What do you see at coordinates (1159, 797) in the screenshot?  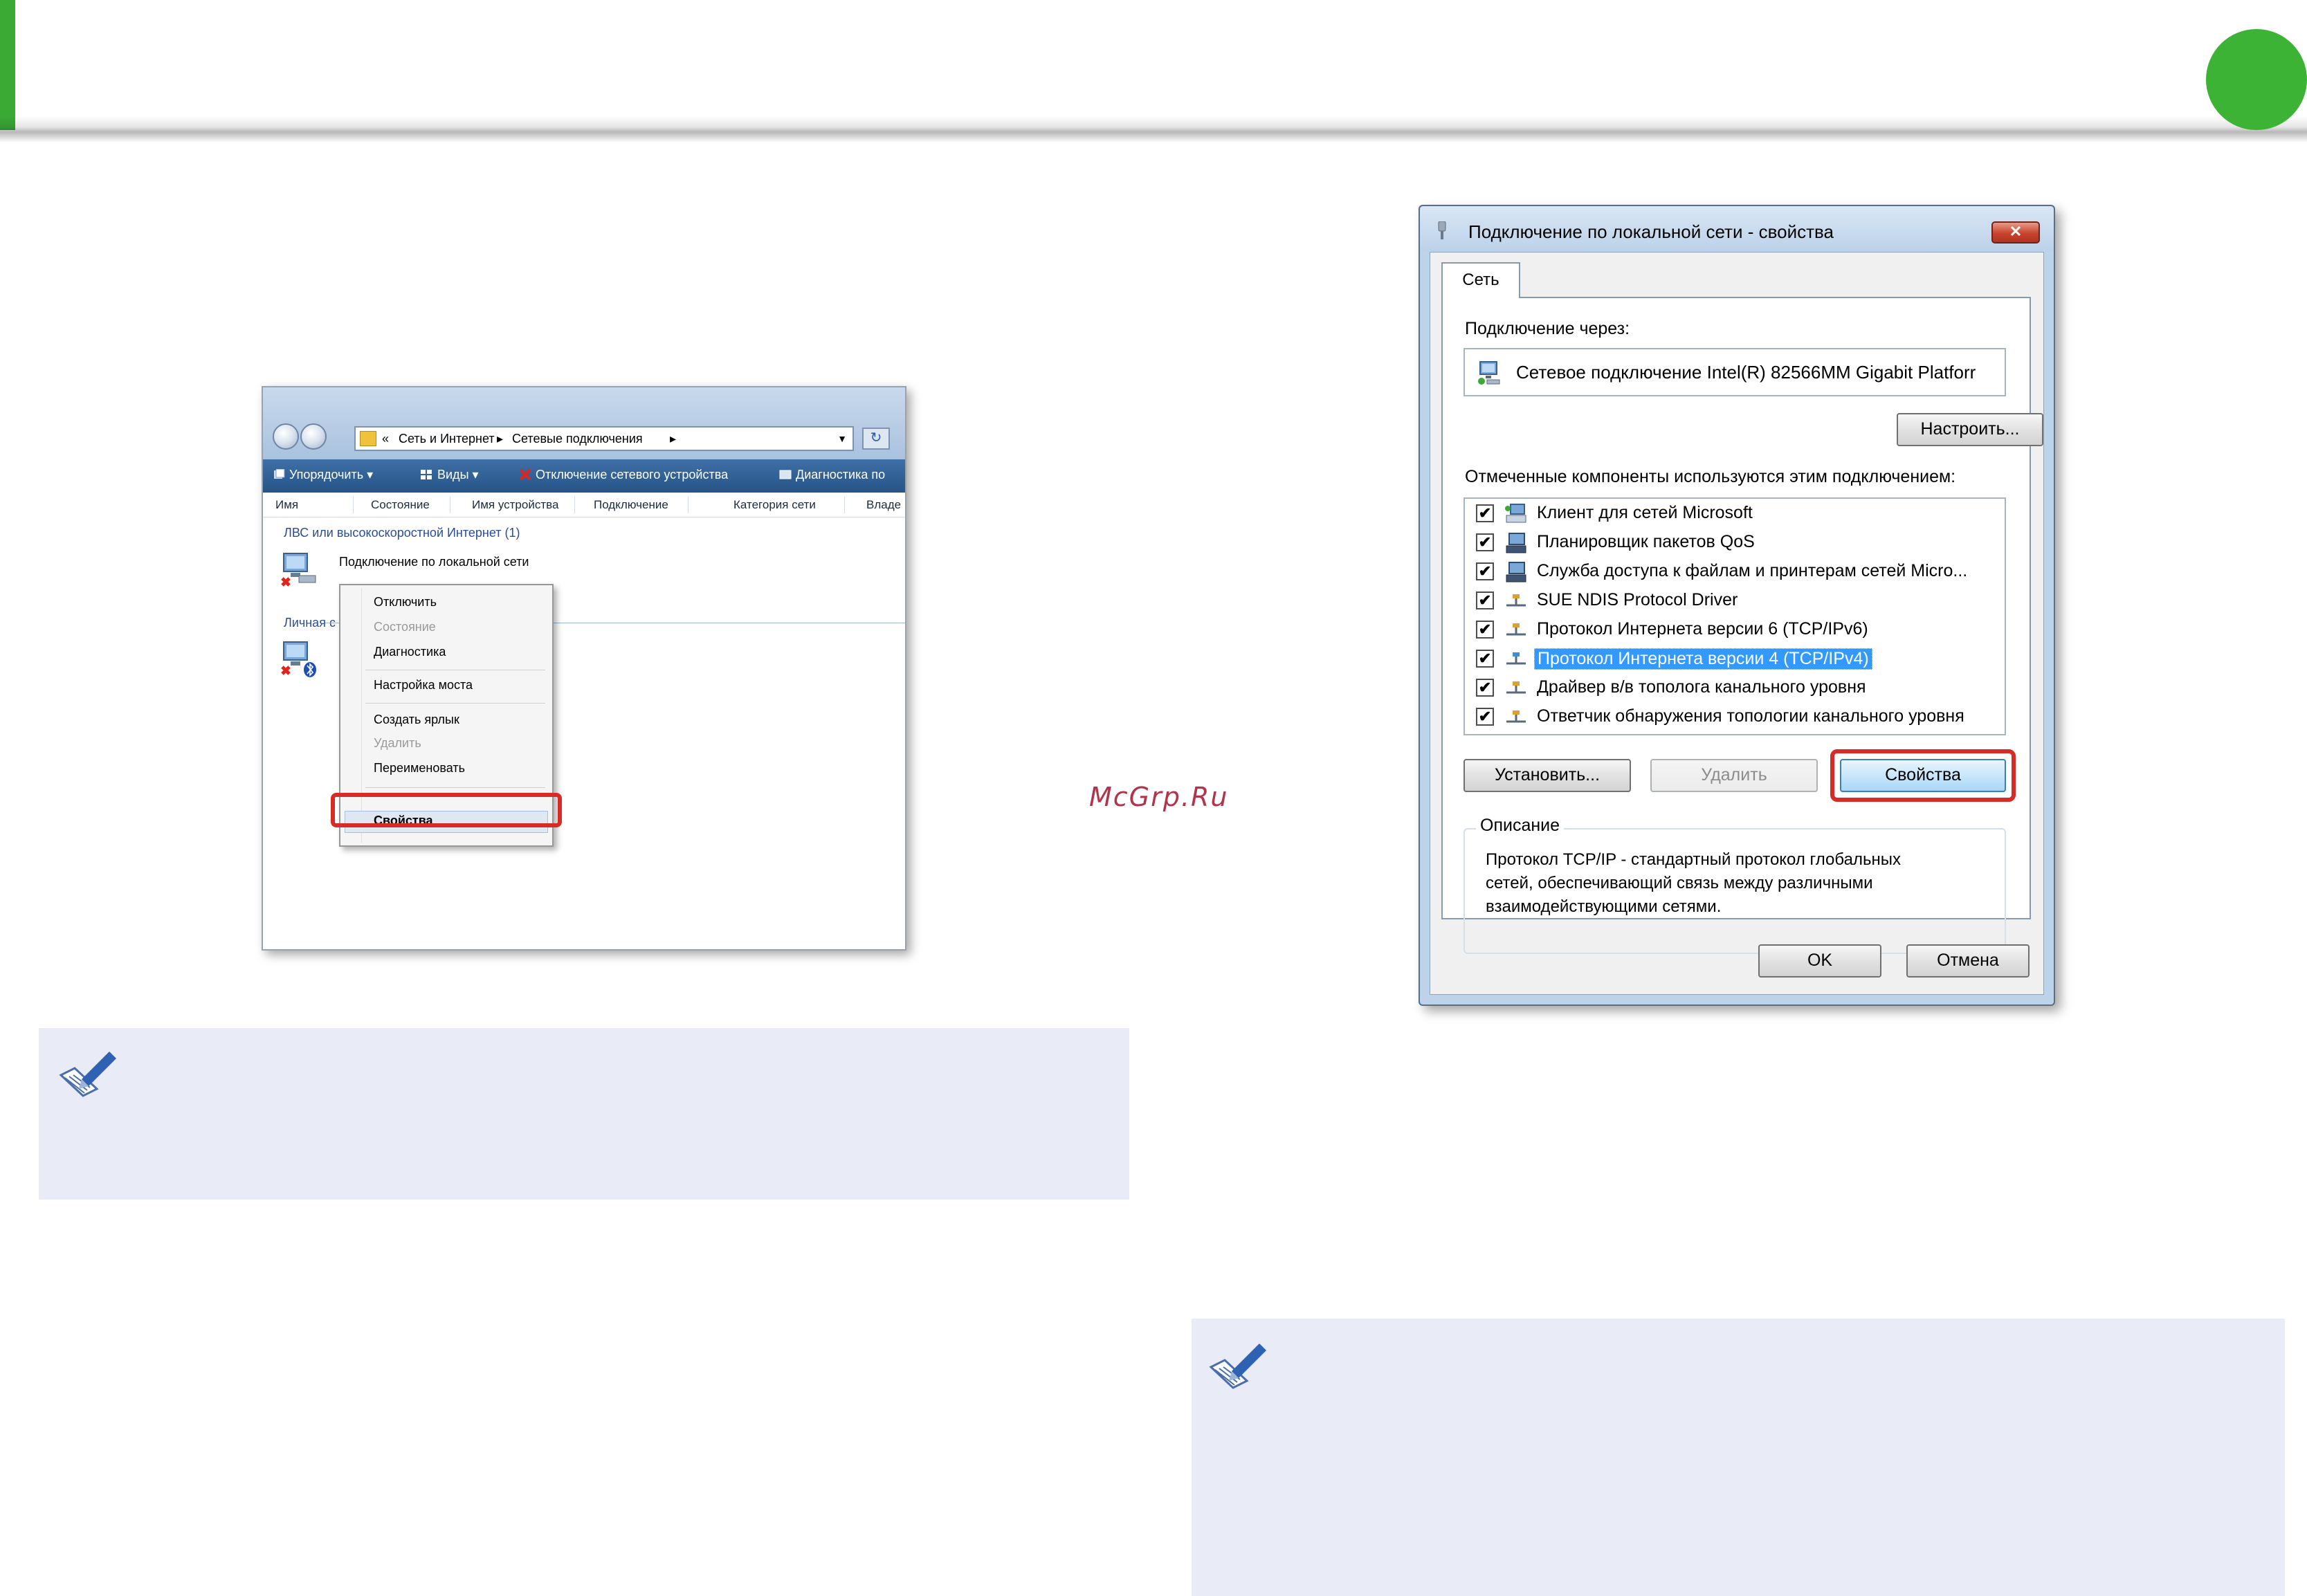 I see `watermark: McGrp.Ru` at bounding box center [1159, 797].